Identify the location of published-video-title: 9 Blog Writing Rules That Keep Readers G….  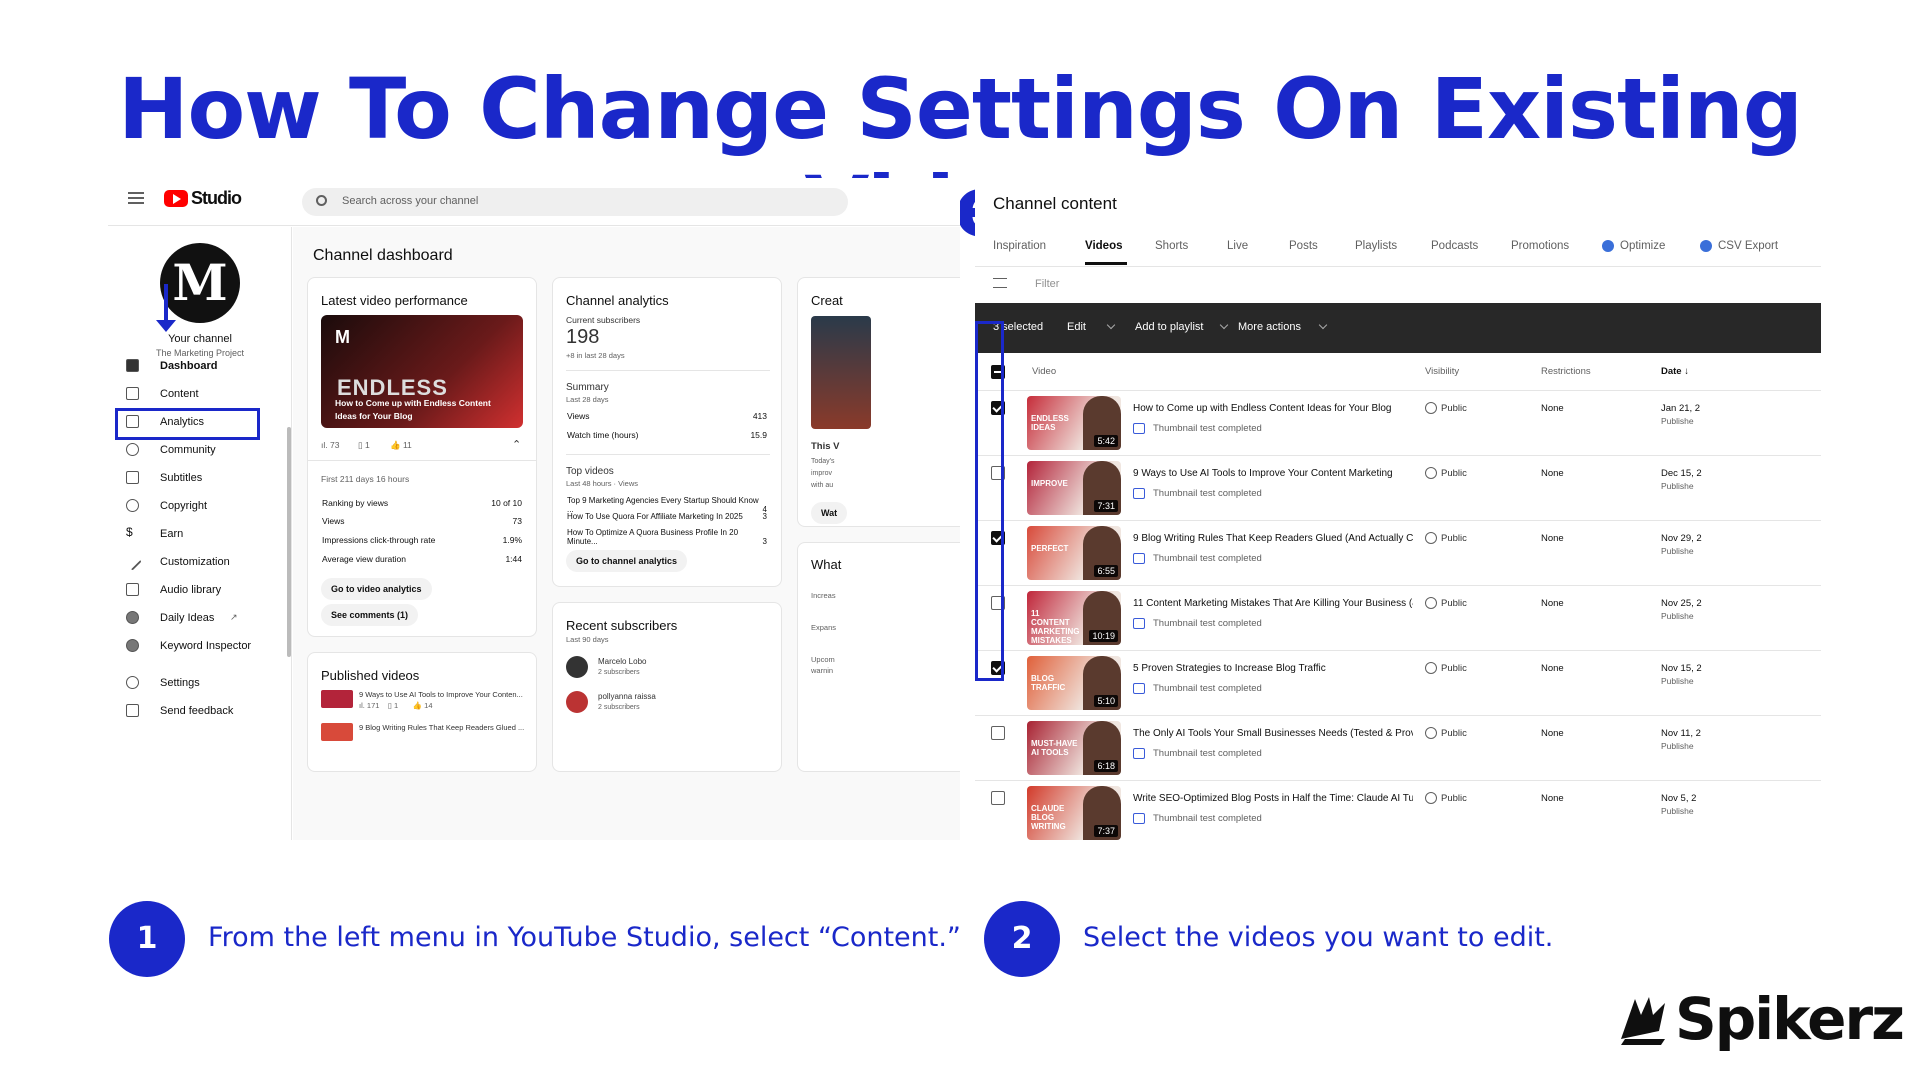
(441, 727).